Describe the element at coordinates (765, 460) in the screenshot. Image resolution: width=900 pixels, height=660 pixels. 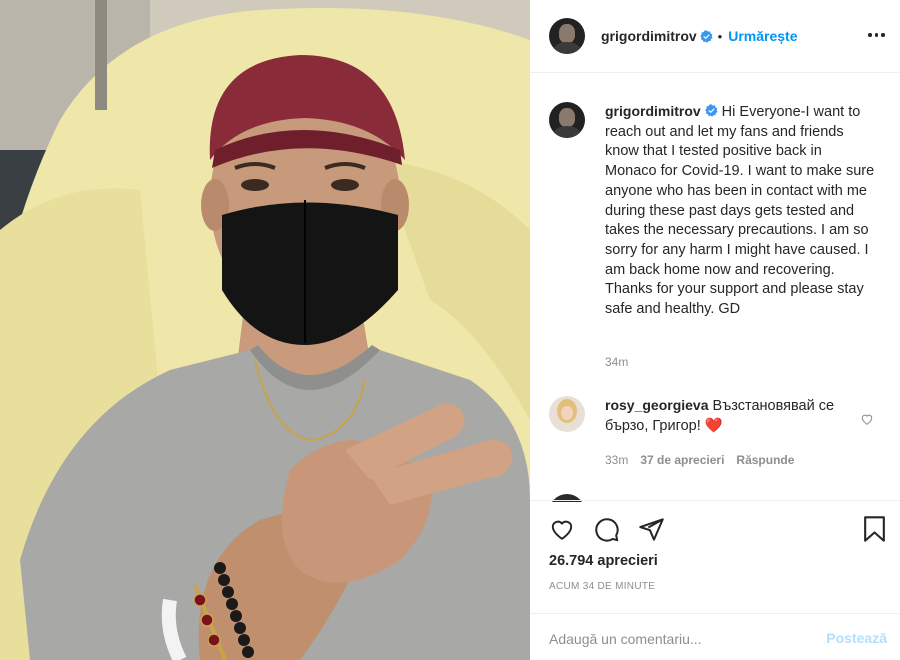
I see `reply-button: Răspunde` at that location.